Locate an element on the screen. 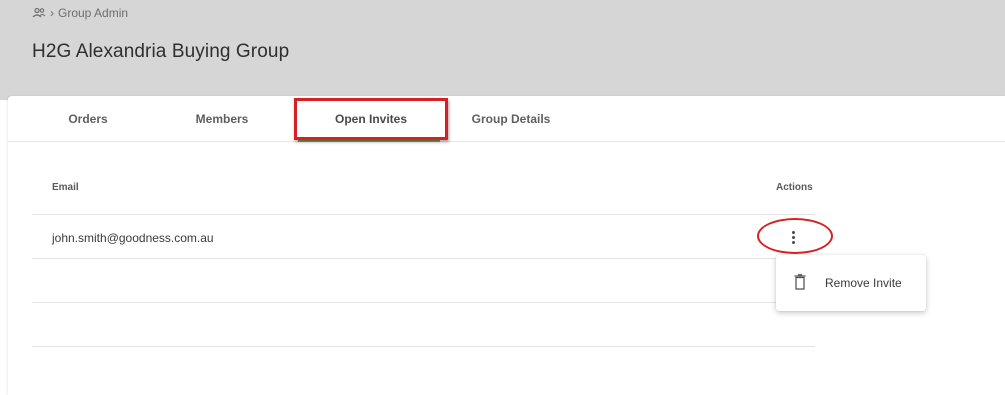 Image resolution: width=1005 pixels, height=395 pixels. remove-invite-label: Remove Invite is located at coordinates (863, 283).